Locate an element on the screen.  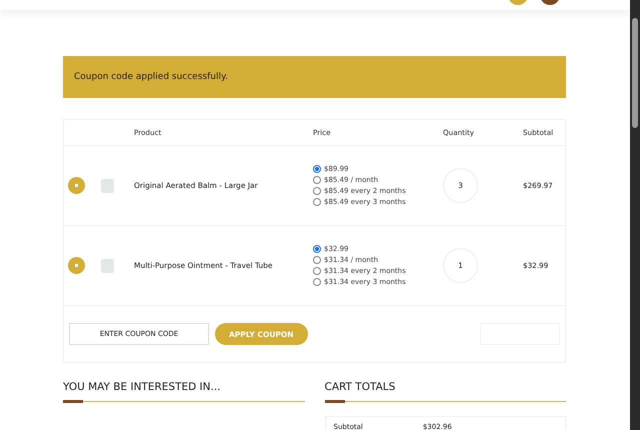
scrollbar is located at coordinates (635, 215).